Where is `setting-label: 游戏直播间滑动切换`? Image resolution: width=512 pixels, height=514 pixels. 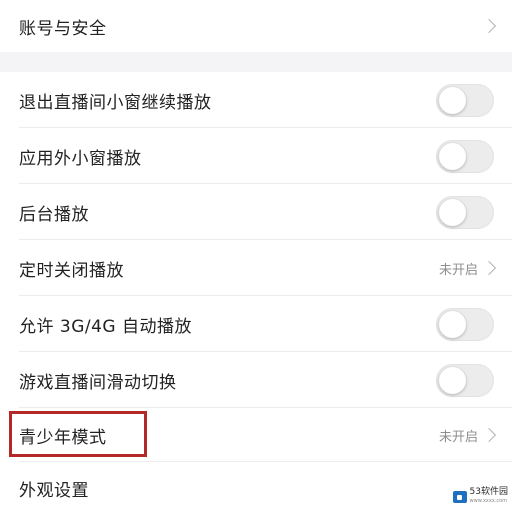
setting-label: 游戏直播间滑动切换 is located at coordinates (98, 382).